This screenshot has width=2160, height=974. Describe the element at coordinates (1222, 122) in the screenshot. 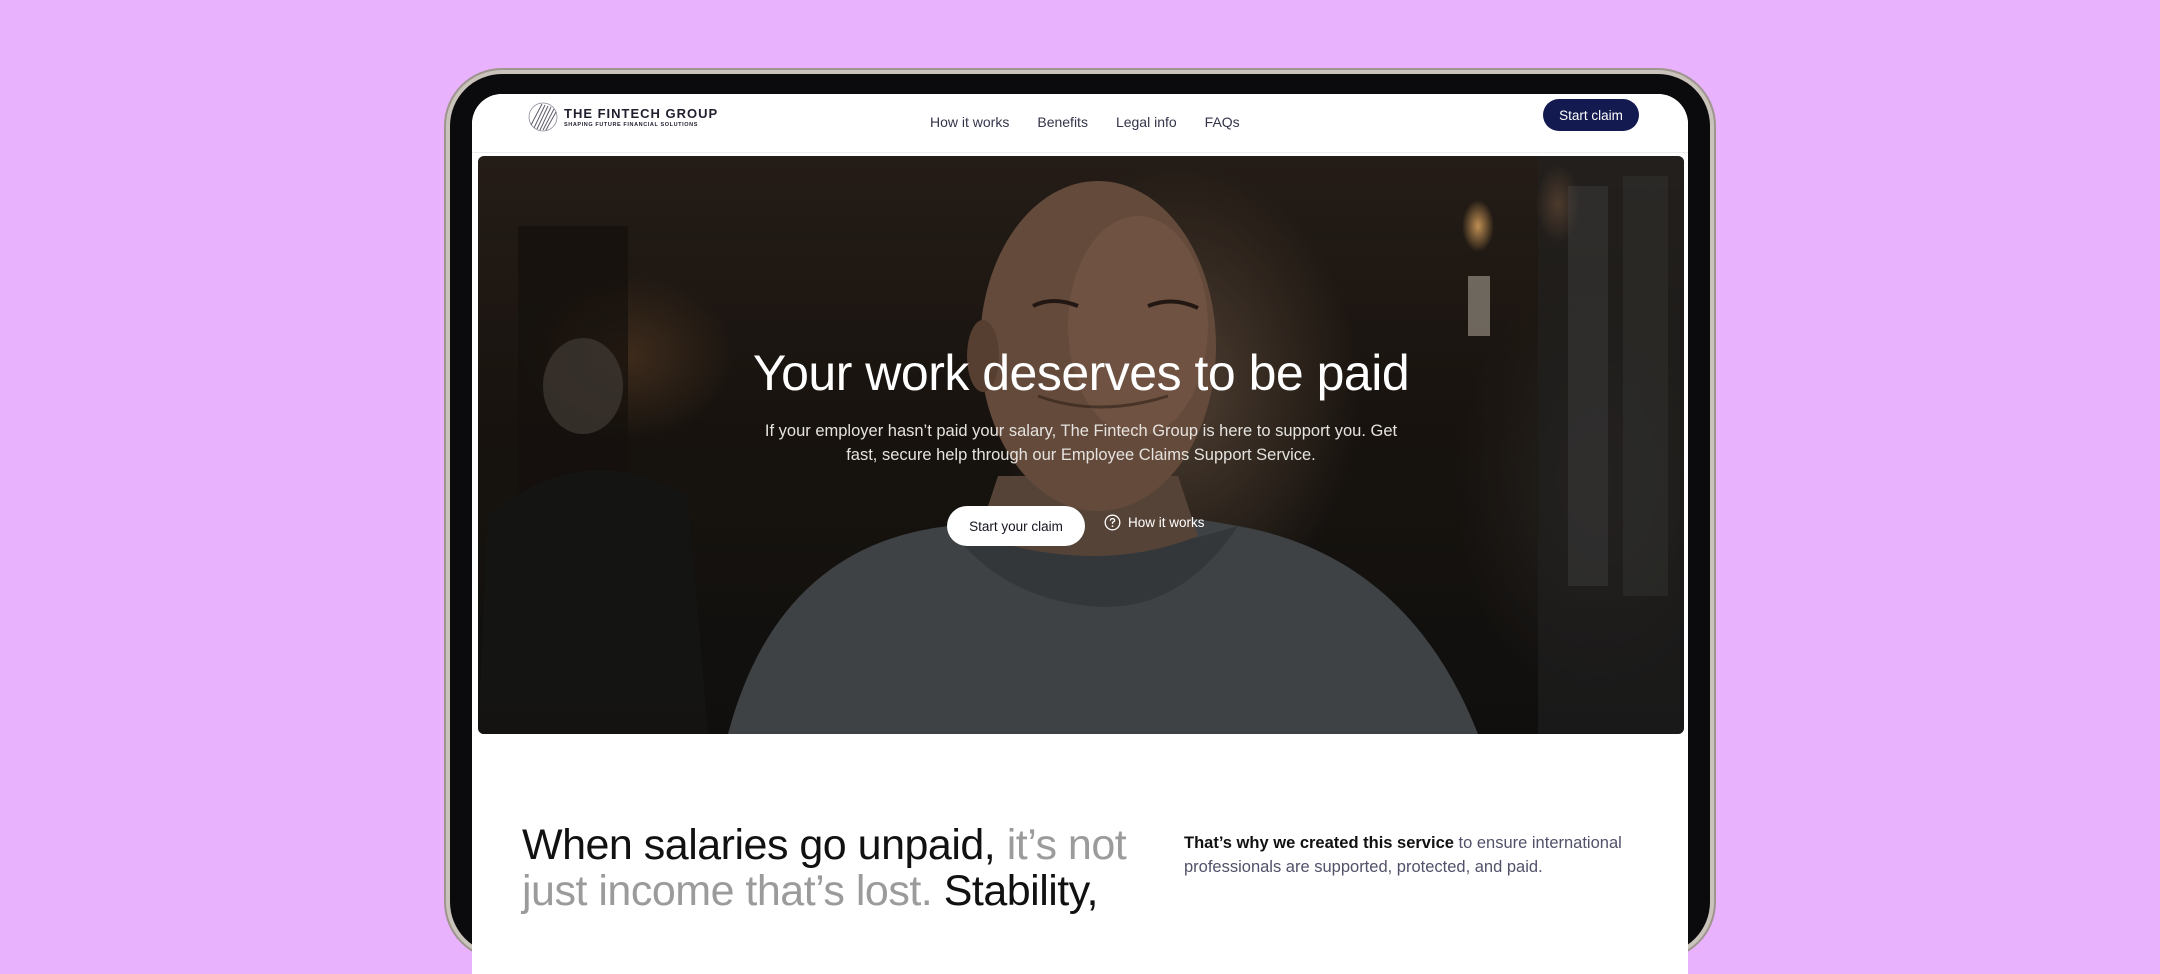

I see `nav-link-faqs: FAQs` at that location.